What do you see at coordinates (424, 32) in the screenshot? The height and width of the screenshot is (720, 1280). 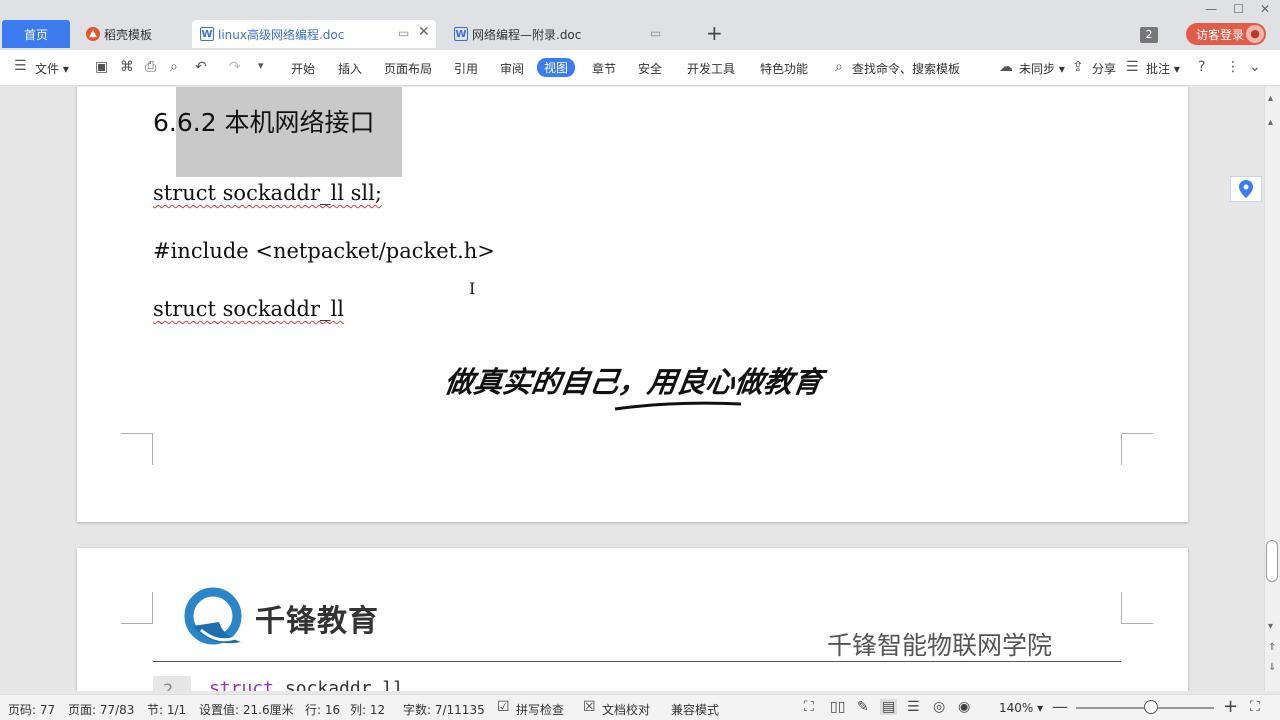 I see `close-tab-icon: ✕` at bounding box center [424, 32].